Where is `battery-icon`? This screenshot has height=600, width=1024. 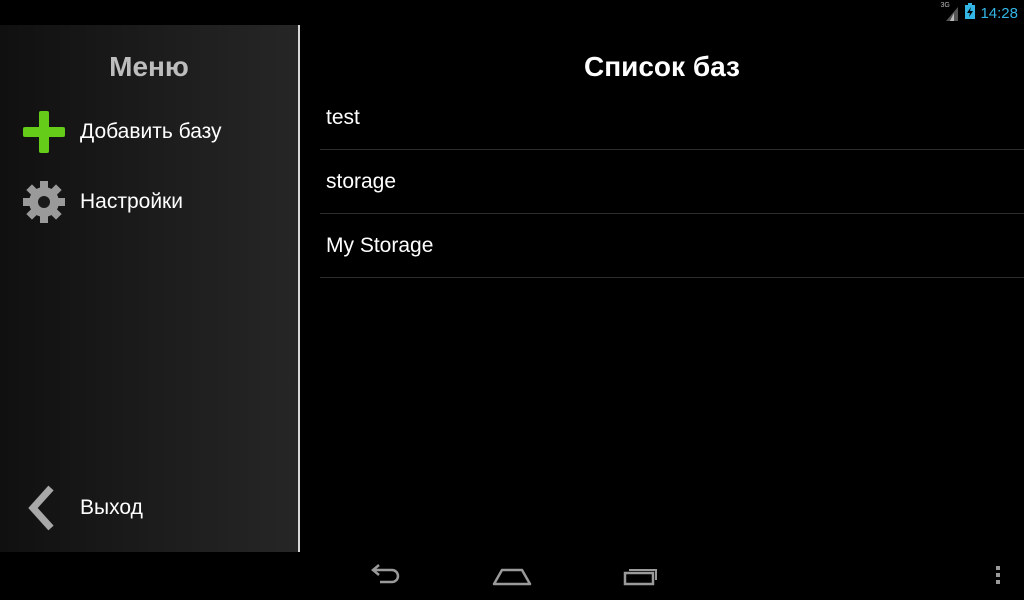
battery-icon is located at coordinates (970, 13).